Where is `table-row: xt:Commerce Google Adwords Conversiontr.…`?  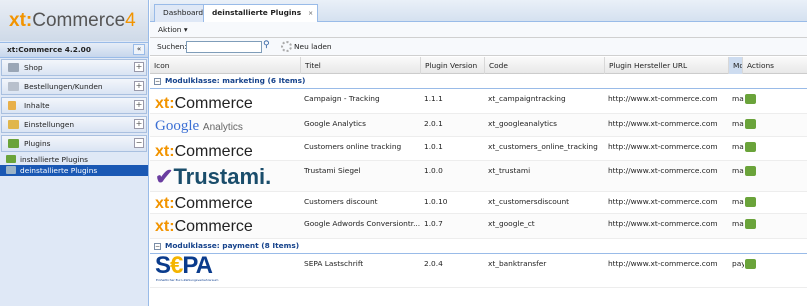 table-row: xt:Commerce Google Adwords Conversiontr.… is located at coordinates (478, 226).